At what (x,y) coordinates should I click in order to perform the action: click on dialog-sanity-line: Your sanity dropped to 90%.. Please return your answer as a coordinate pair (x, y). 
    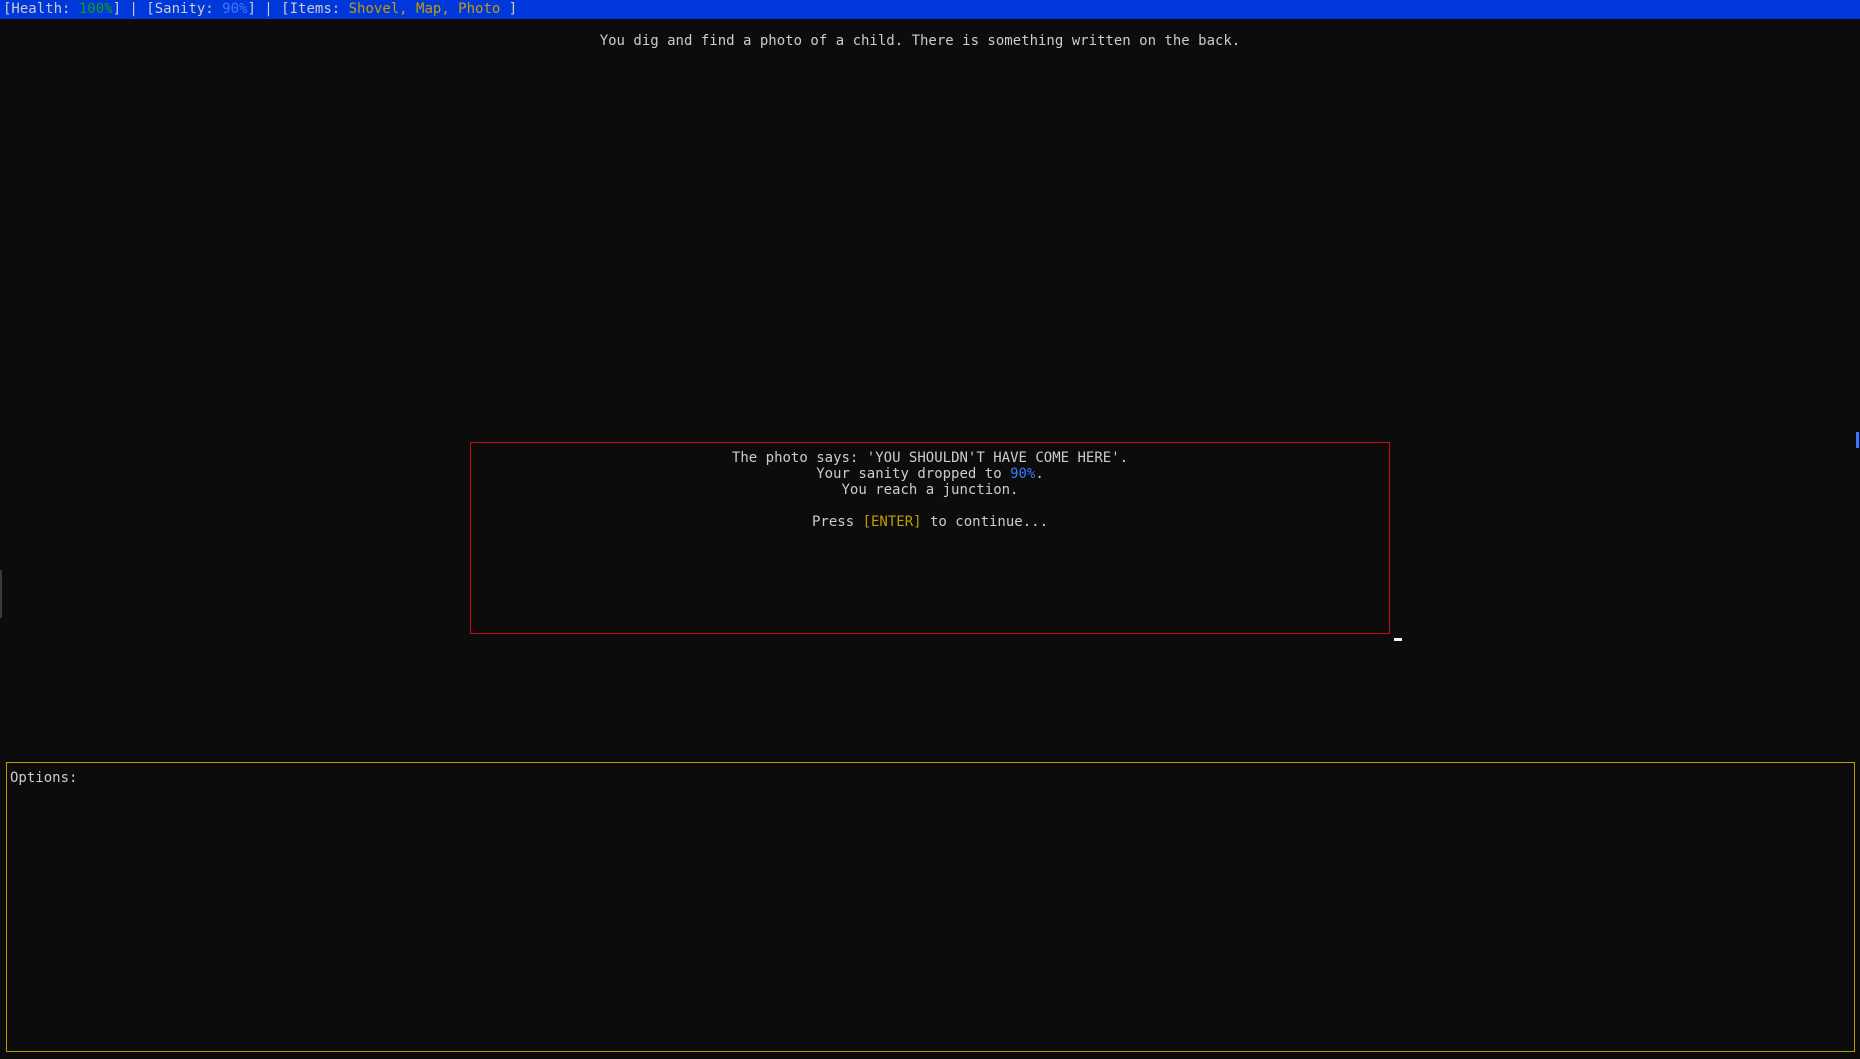
    Looking at the image, I should click on (930, 474).